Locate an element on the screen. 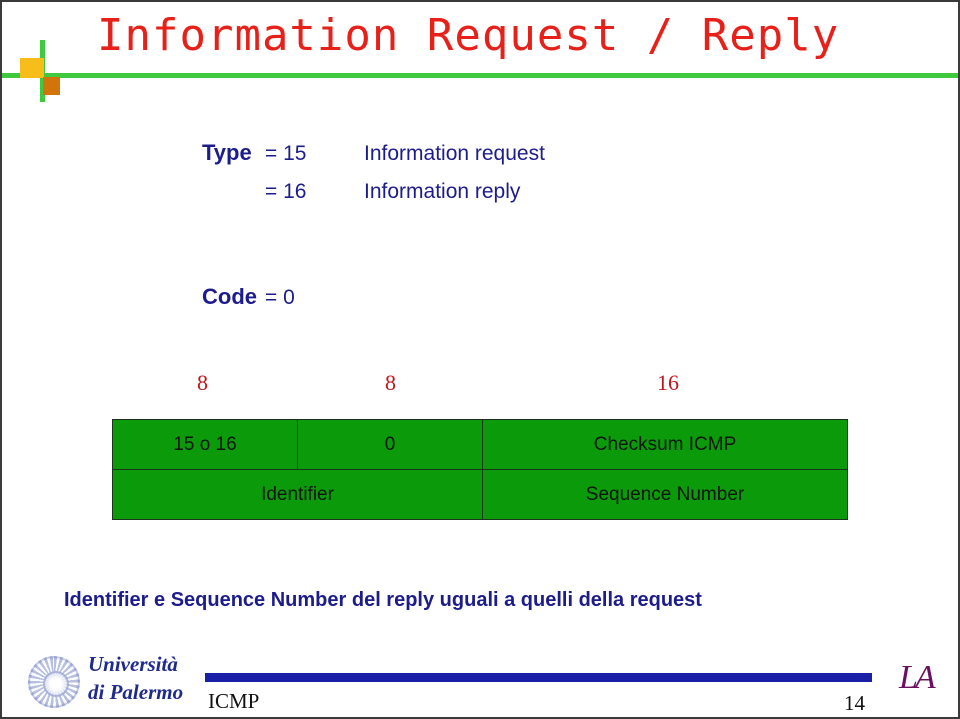  type-value-reply: = 16 is located at coordinates (286, 191).